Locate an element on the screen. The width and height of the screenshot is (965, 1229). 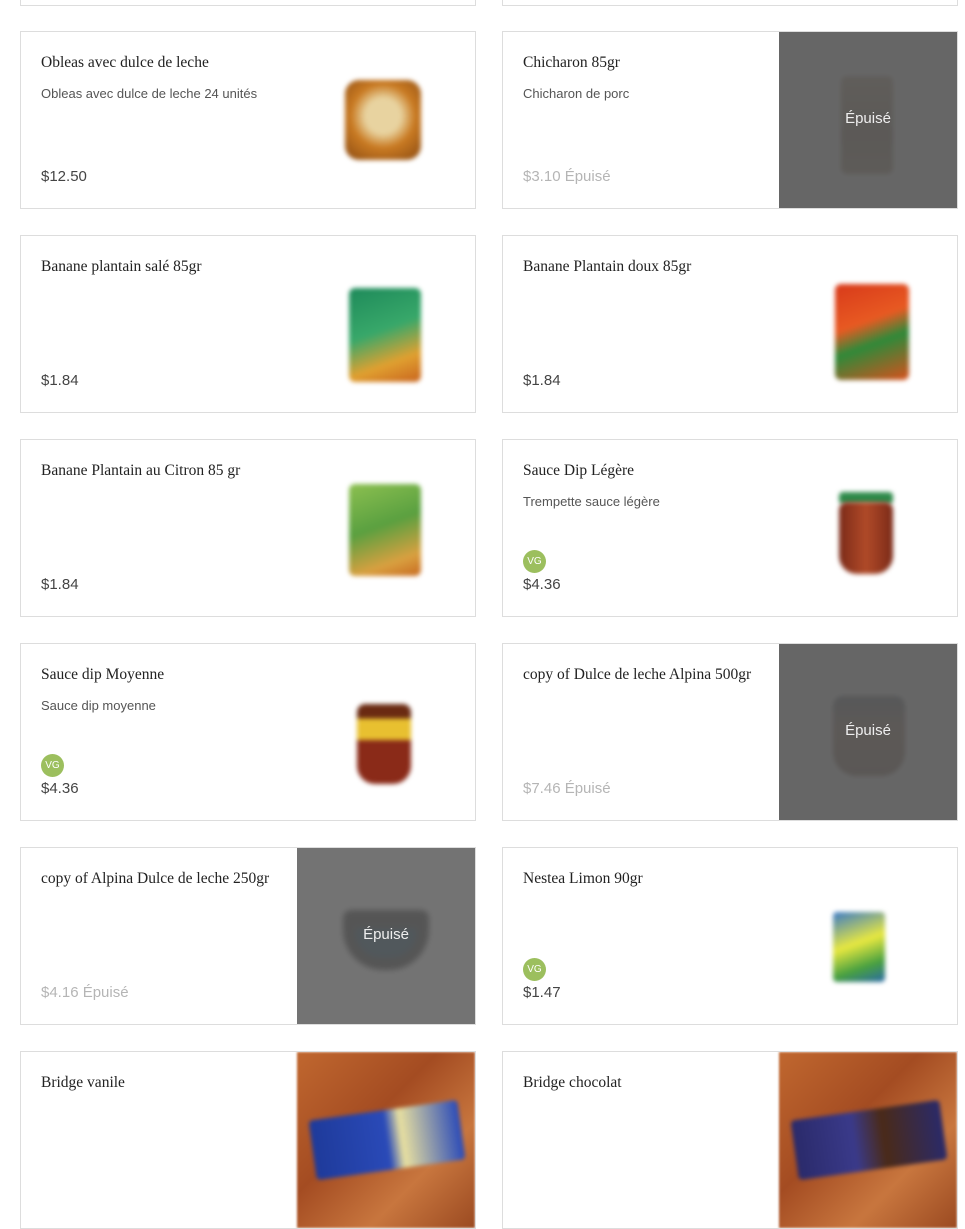
product-card: Bridge vanile is located at coordinates (248, 1140).